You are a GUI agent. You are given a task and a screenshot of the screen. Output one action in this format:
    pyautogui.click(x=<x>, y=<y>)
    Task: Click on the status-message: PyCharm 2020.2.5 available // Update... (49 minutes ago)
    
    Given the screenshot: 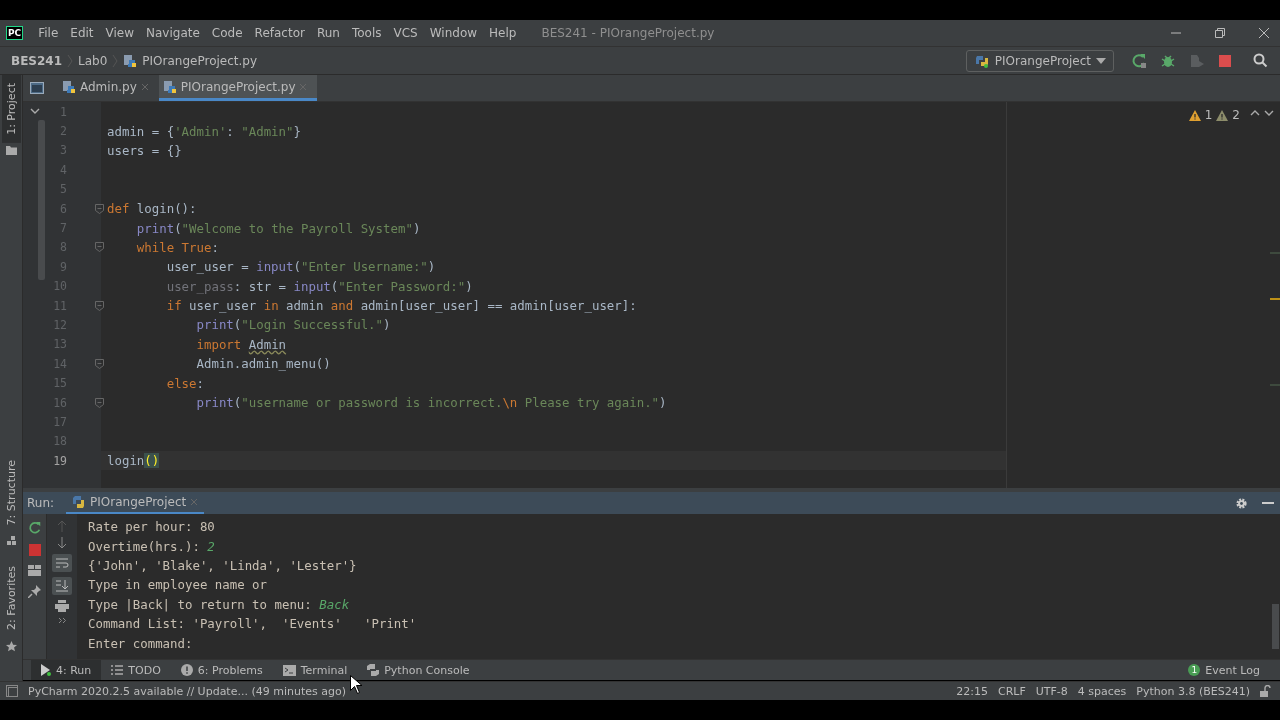 What is the action you would take?
    pyautogui.click(x=187, y=691)
    